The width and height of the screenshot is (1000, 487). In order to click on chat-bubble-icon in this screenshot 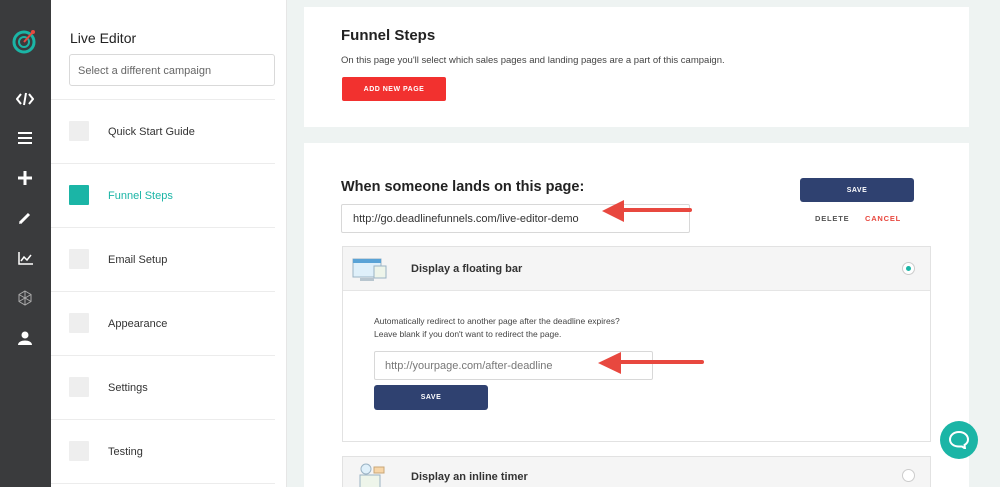, I will do `click(959, 440)`.